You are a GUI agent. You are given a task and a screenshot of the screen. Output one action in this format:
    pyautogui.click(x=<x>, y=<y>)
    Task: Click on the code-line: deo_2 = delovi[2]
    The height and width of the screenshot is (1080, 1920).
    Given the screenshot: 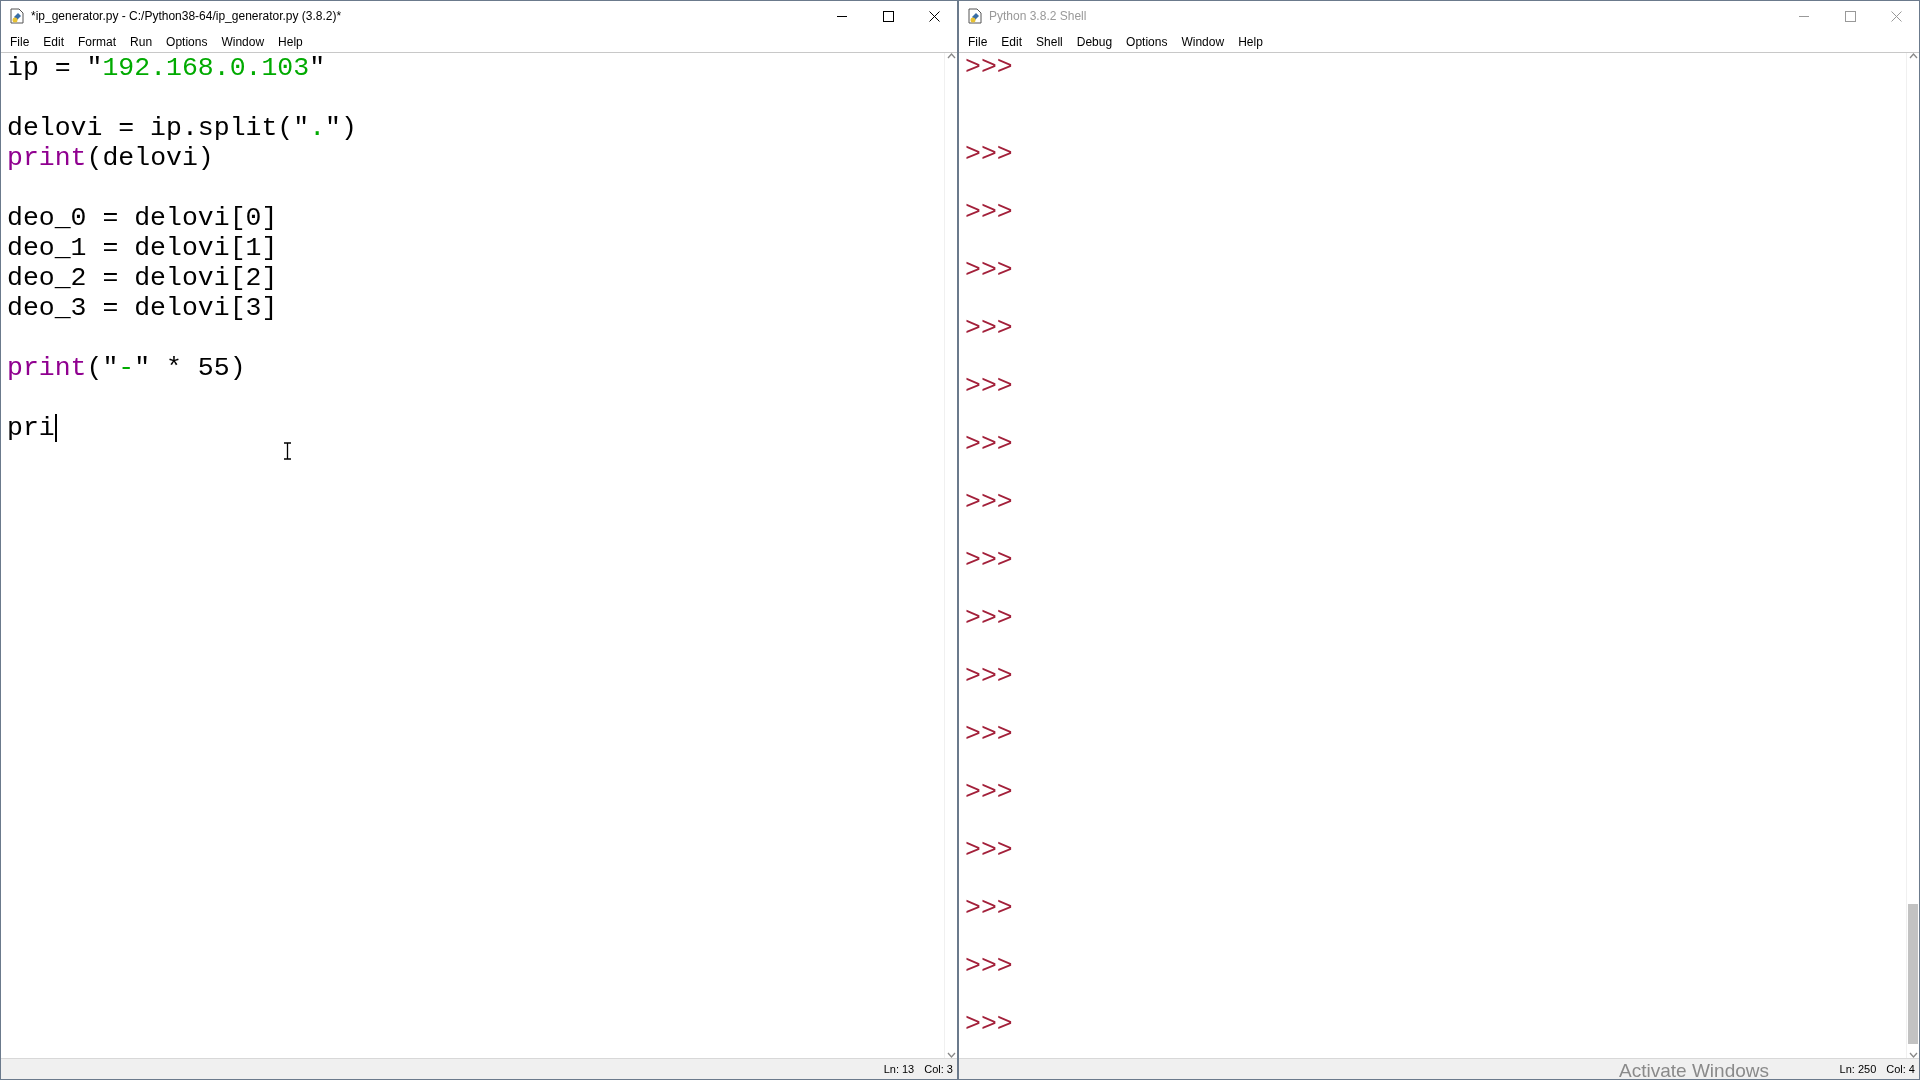 What is the action you would take?
    pyautogui.click(x=142, y=278)
    